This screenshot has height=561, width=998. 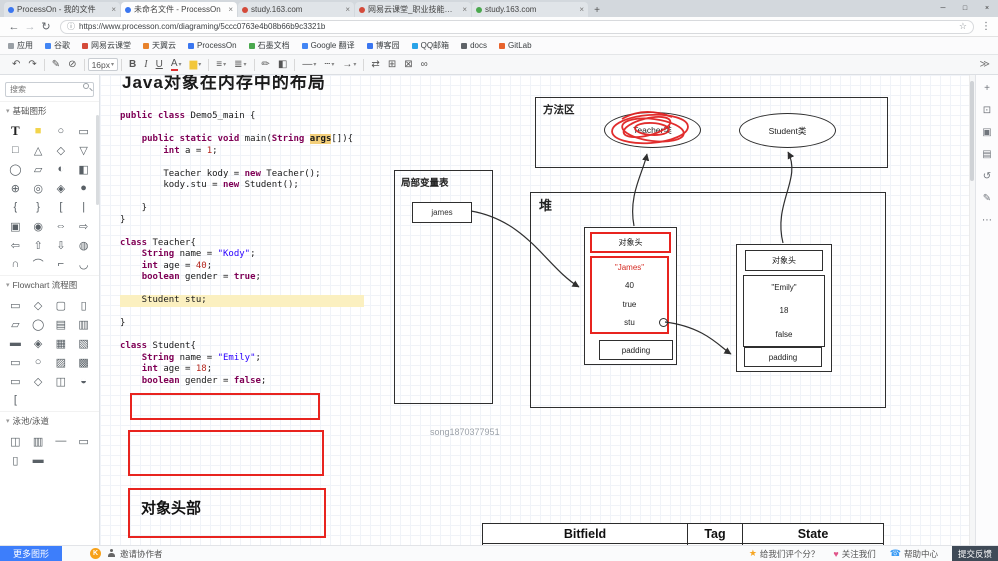 I want to click on shape-item: |, so click(x=83, y=207).